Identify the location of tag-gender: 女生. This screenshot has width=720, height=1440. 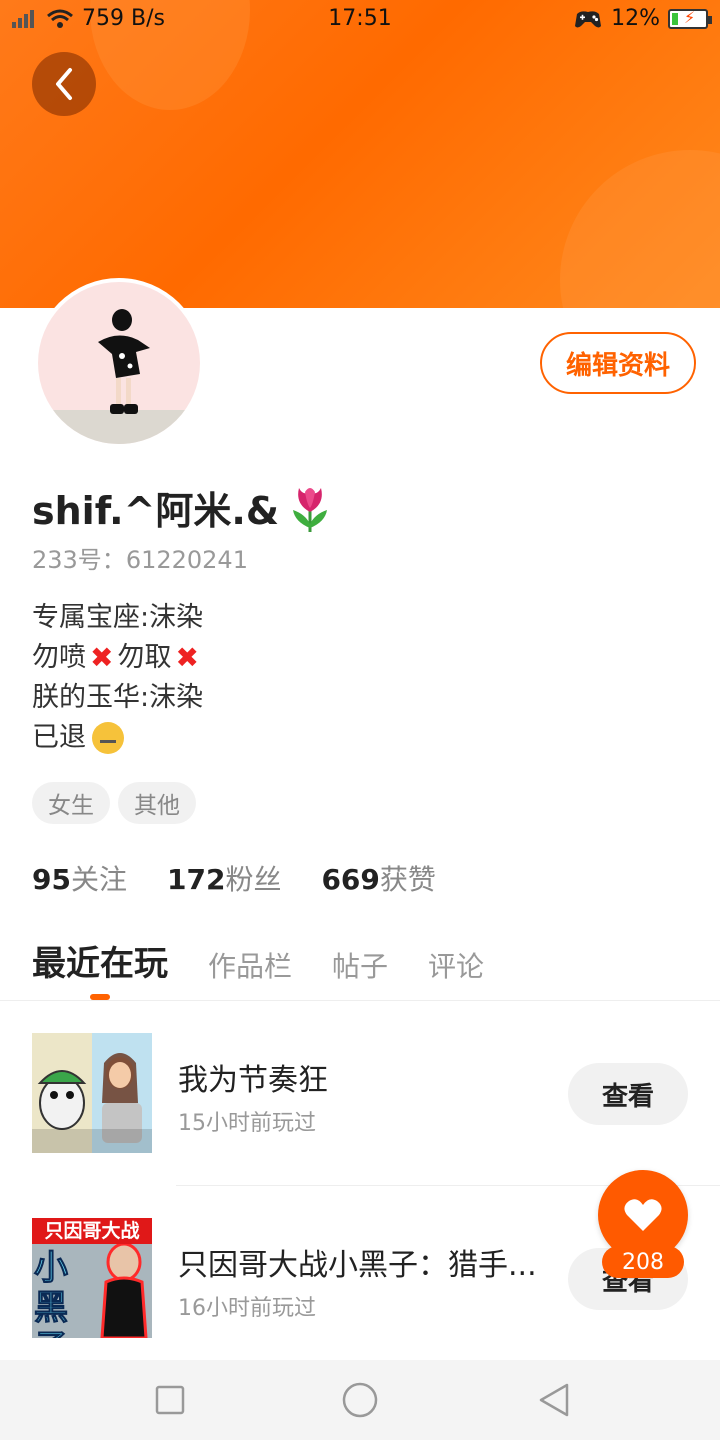
(71, 803).